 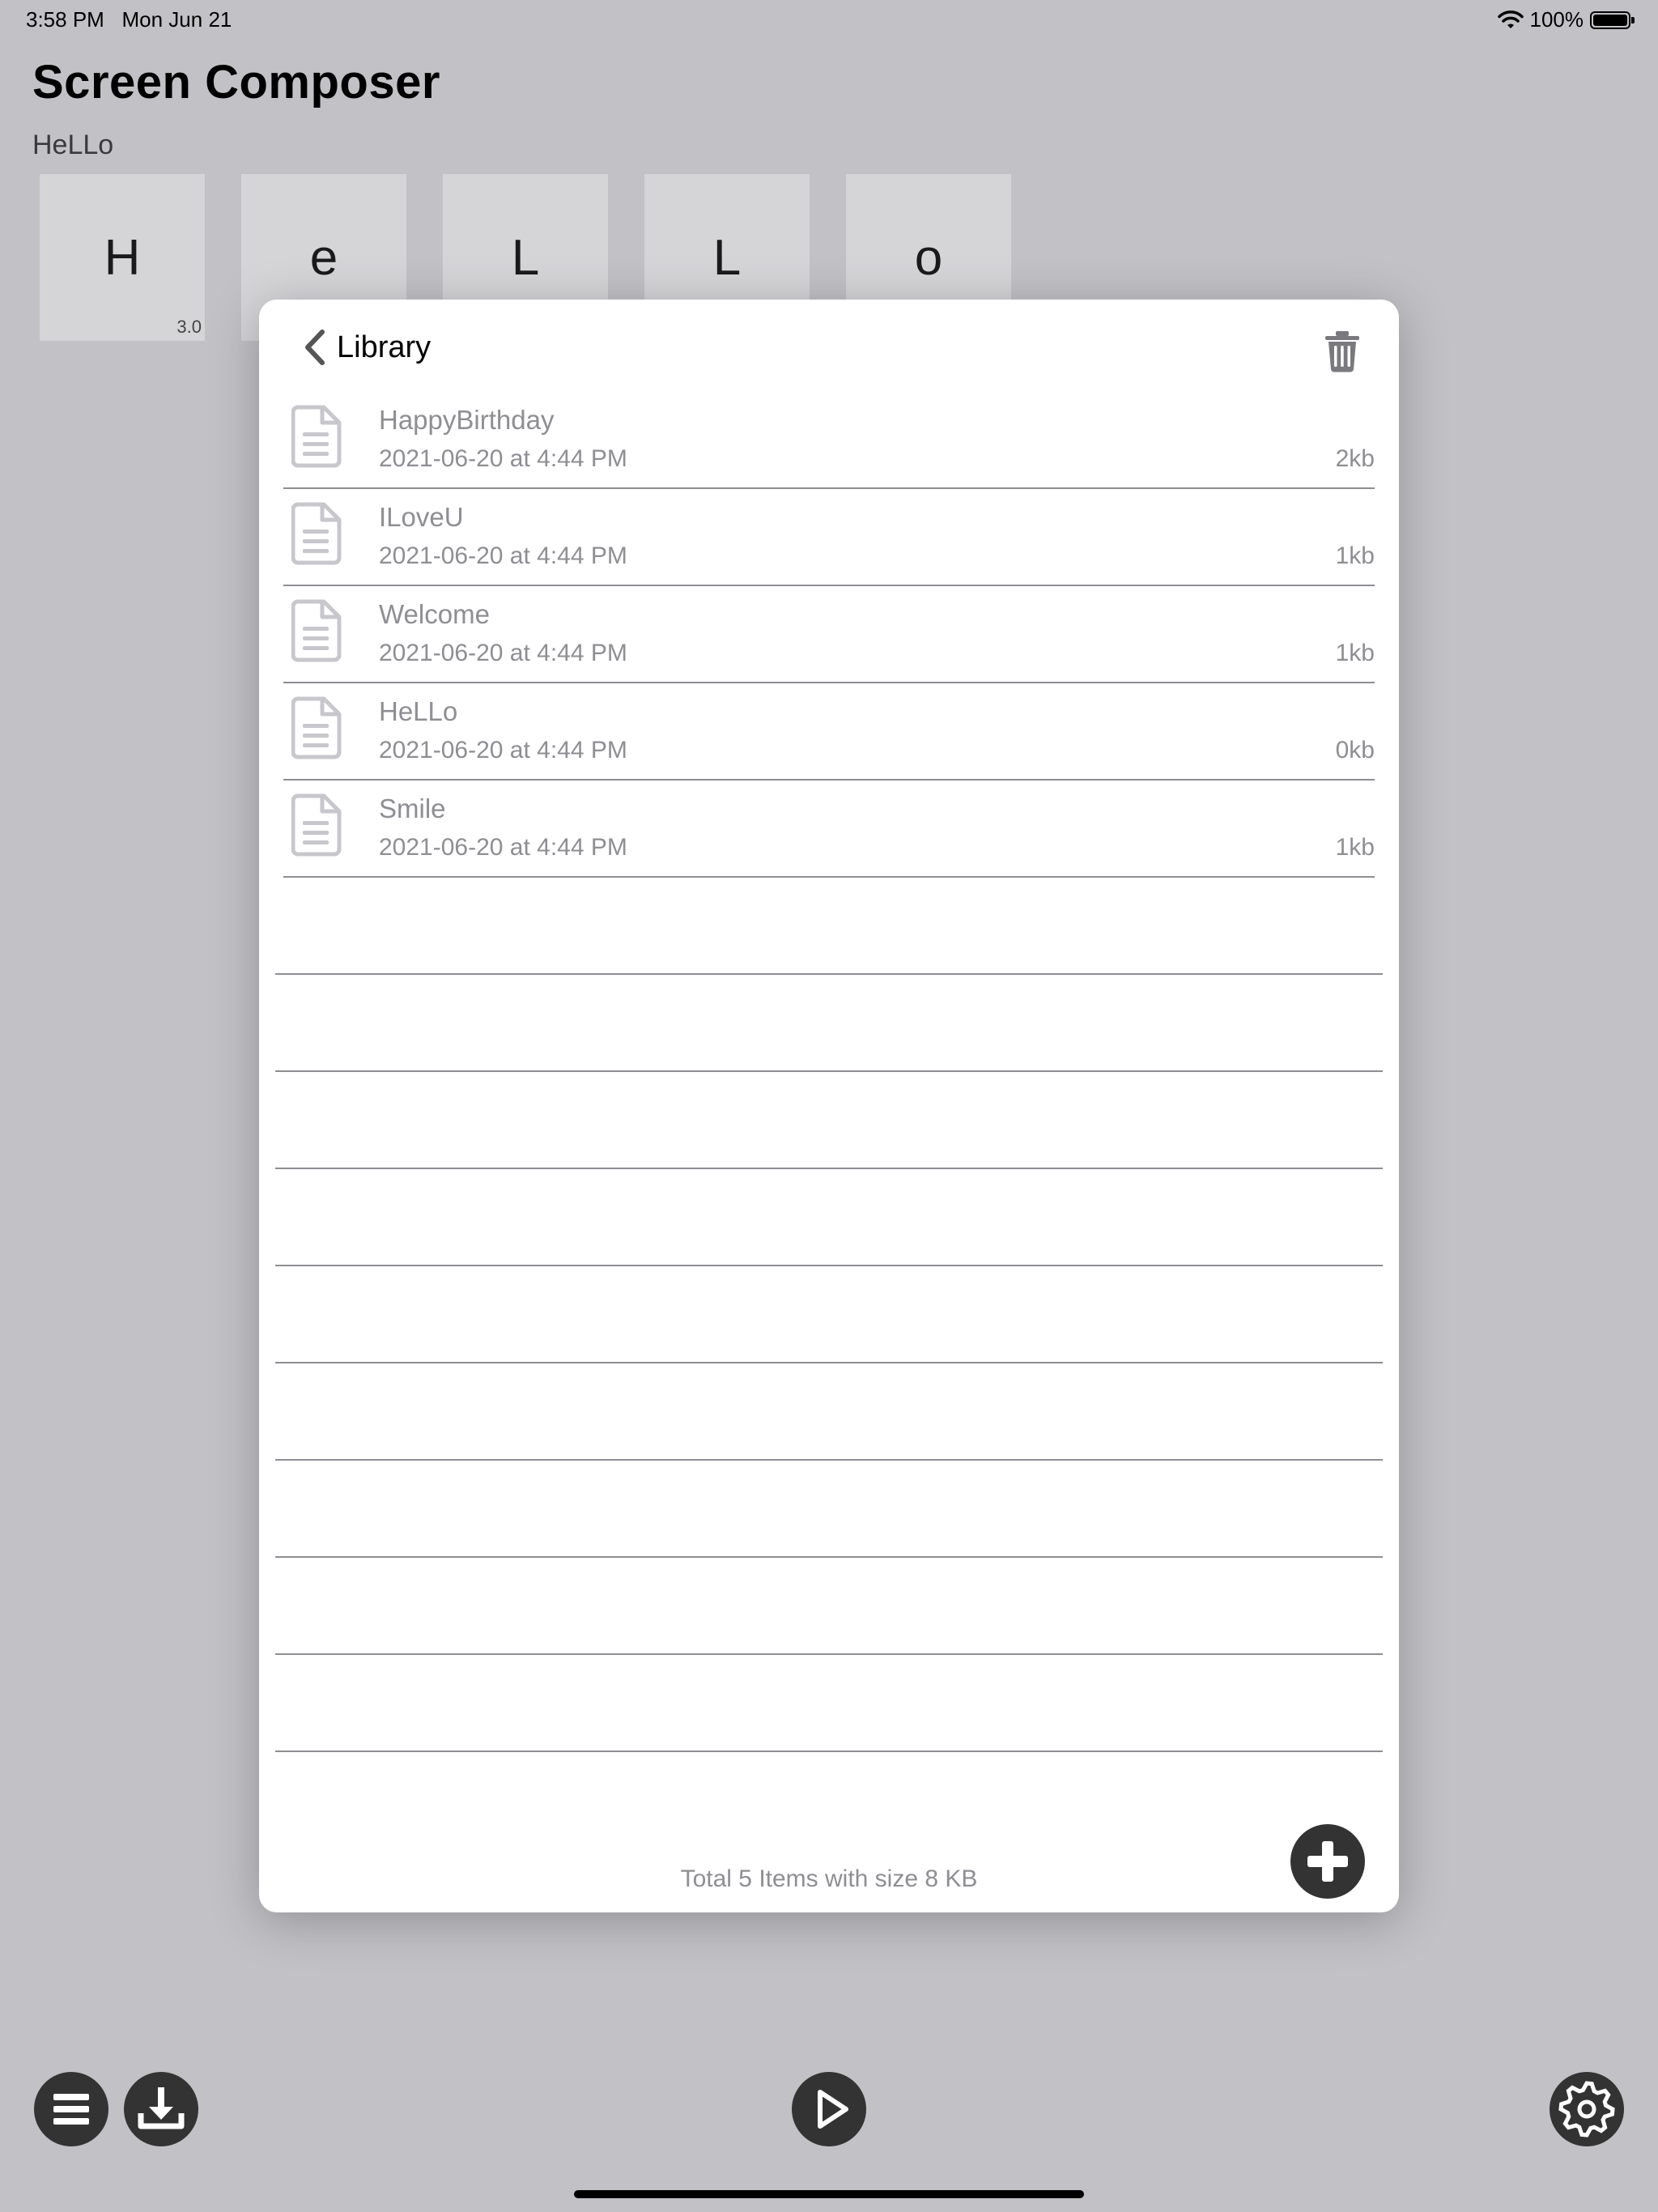 I want to click on file-name: Welcome, so click(x=434, y=614).